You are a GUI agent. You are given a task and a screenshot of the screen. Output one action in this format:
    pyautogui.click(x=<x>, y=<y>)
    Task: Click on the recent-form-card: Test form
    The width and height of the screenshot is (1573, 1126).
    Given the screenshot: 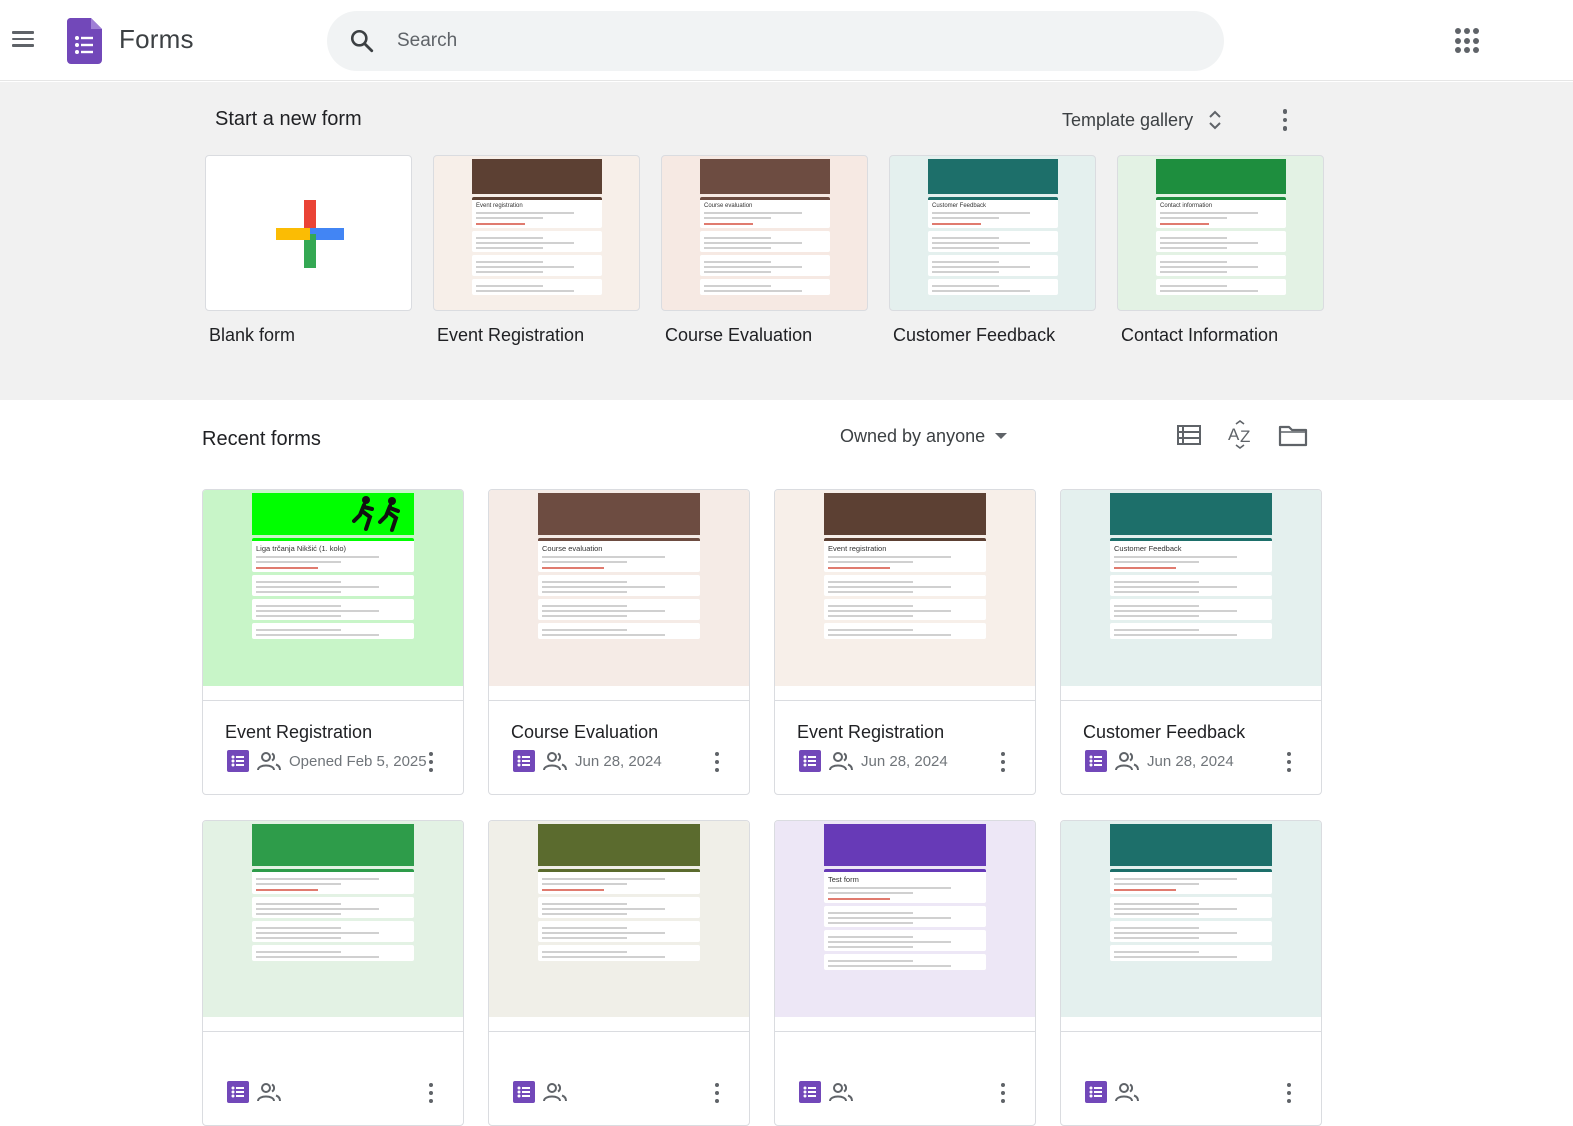 What is the action you would take?
    pyautogui.click(x=905, y=973)
    